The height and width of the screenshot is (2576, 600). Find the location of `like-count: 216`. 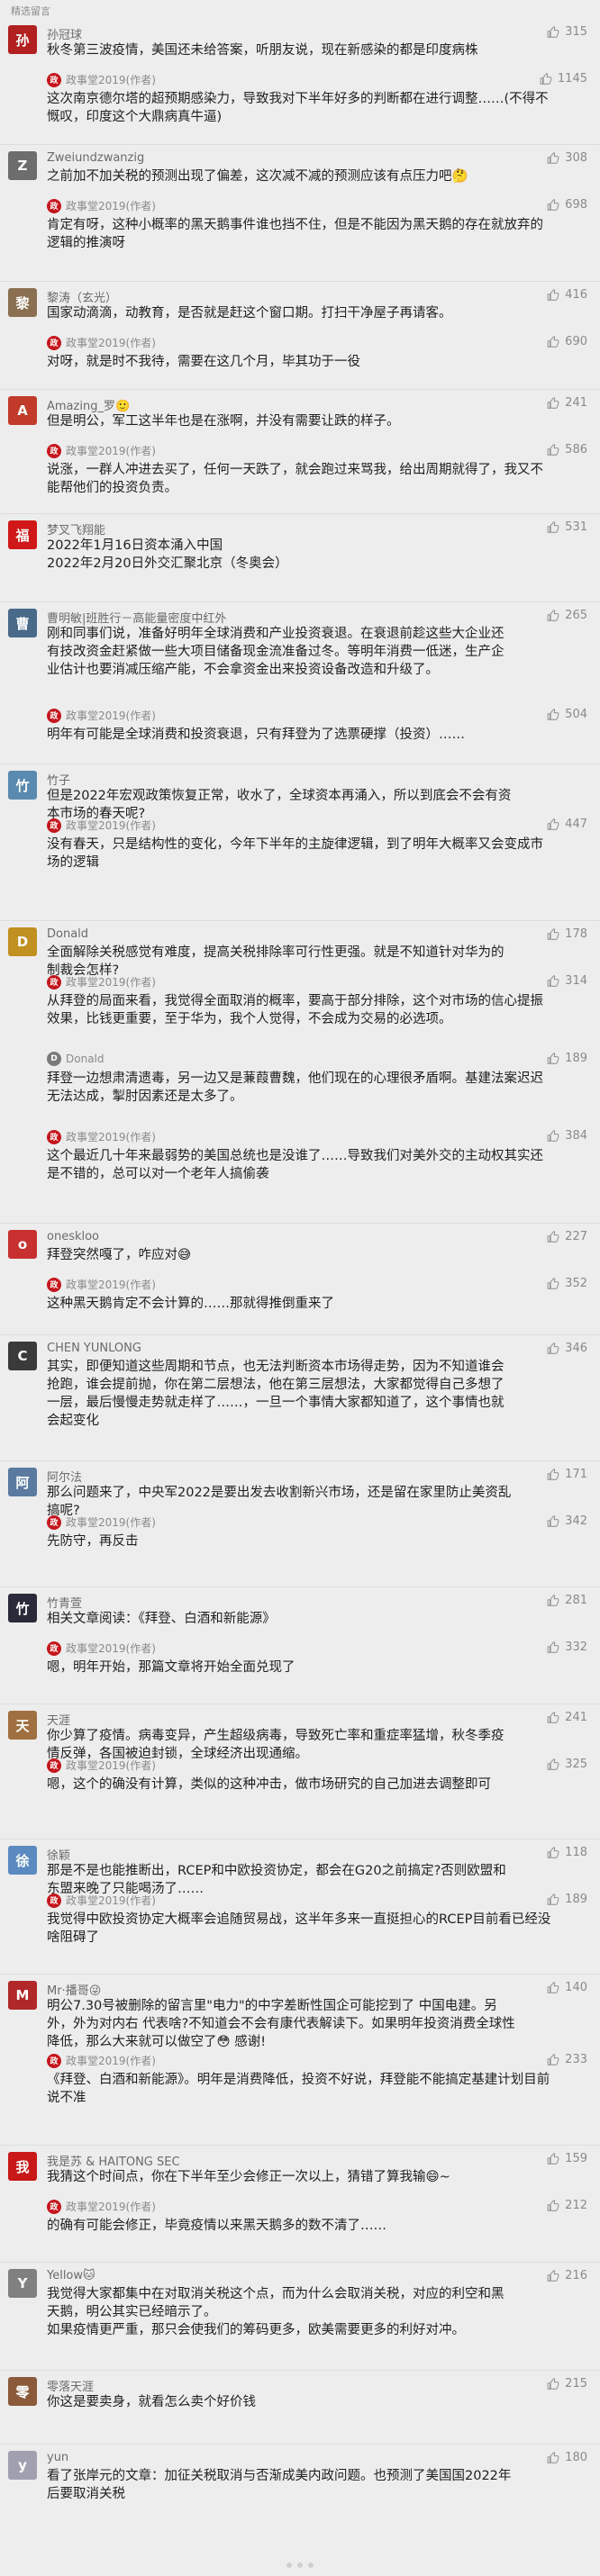

like-count: 216 is located at coordinates (576, 2275).